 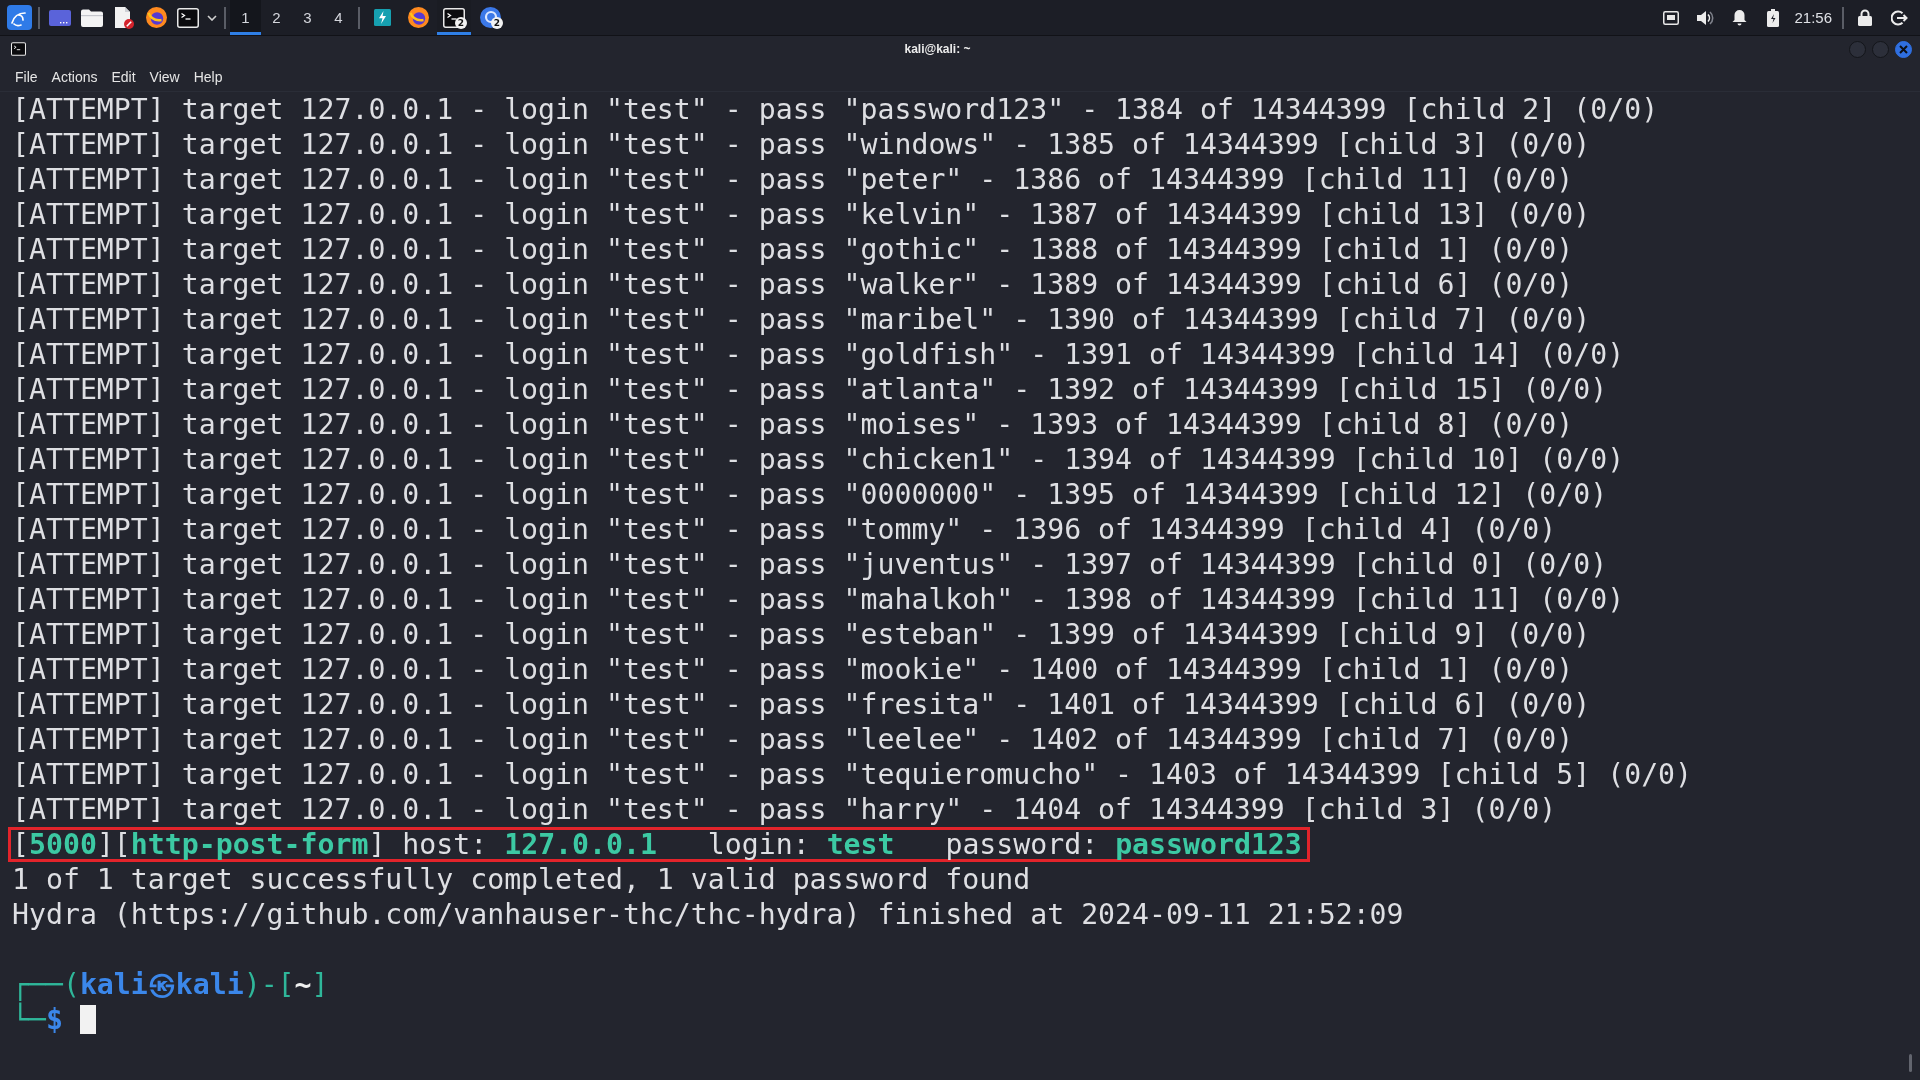 I want to click on lock-icon, so click(x=1865, y=17).